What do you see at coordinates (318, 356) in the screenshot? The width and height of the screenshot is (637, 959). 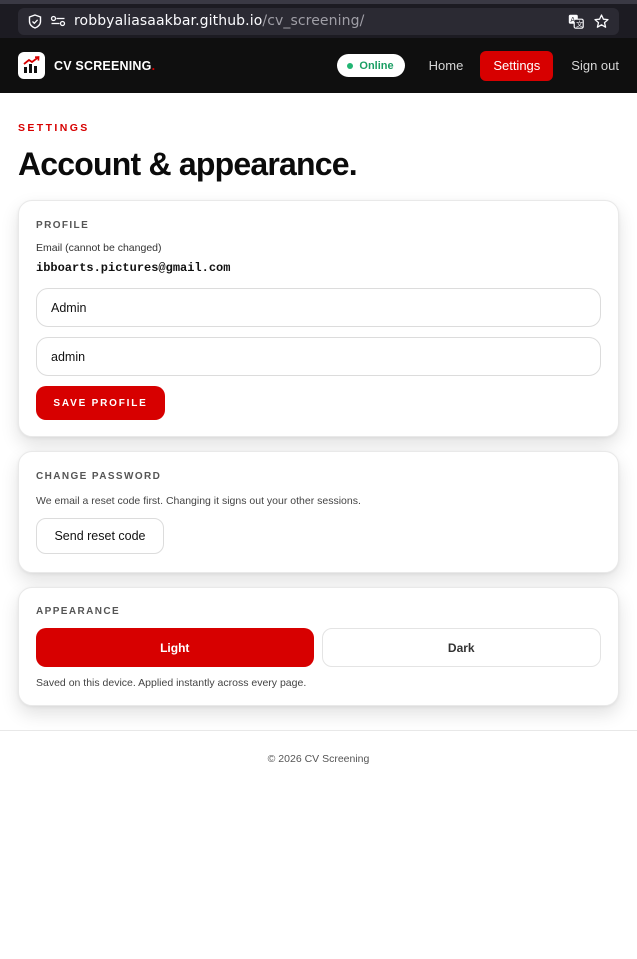 I see `username-input` at bounding box center [318, 356].